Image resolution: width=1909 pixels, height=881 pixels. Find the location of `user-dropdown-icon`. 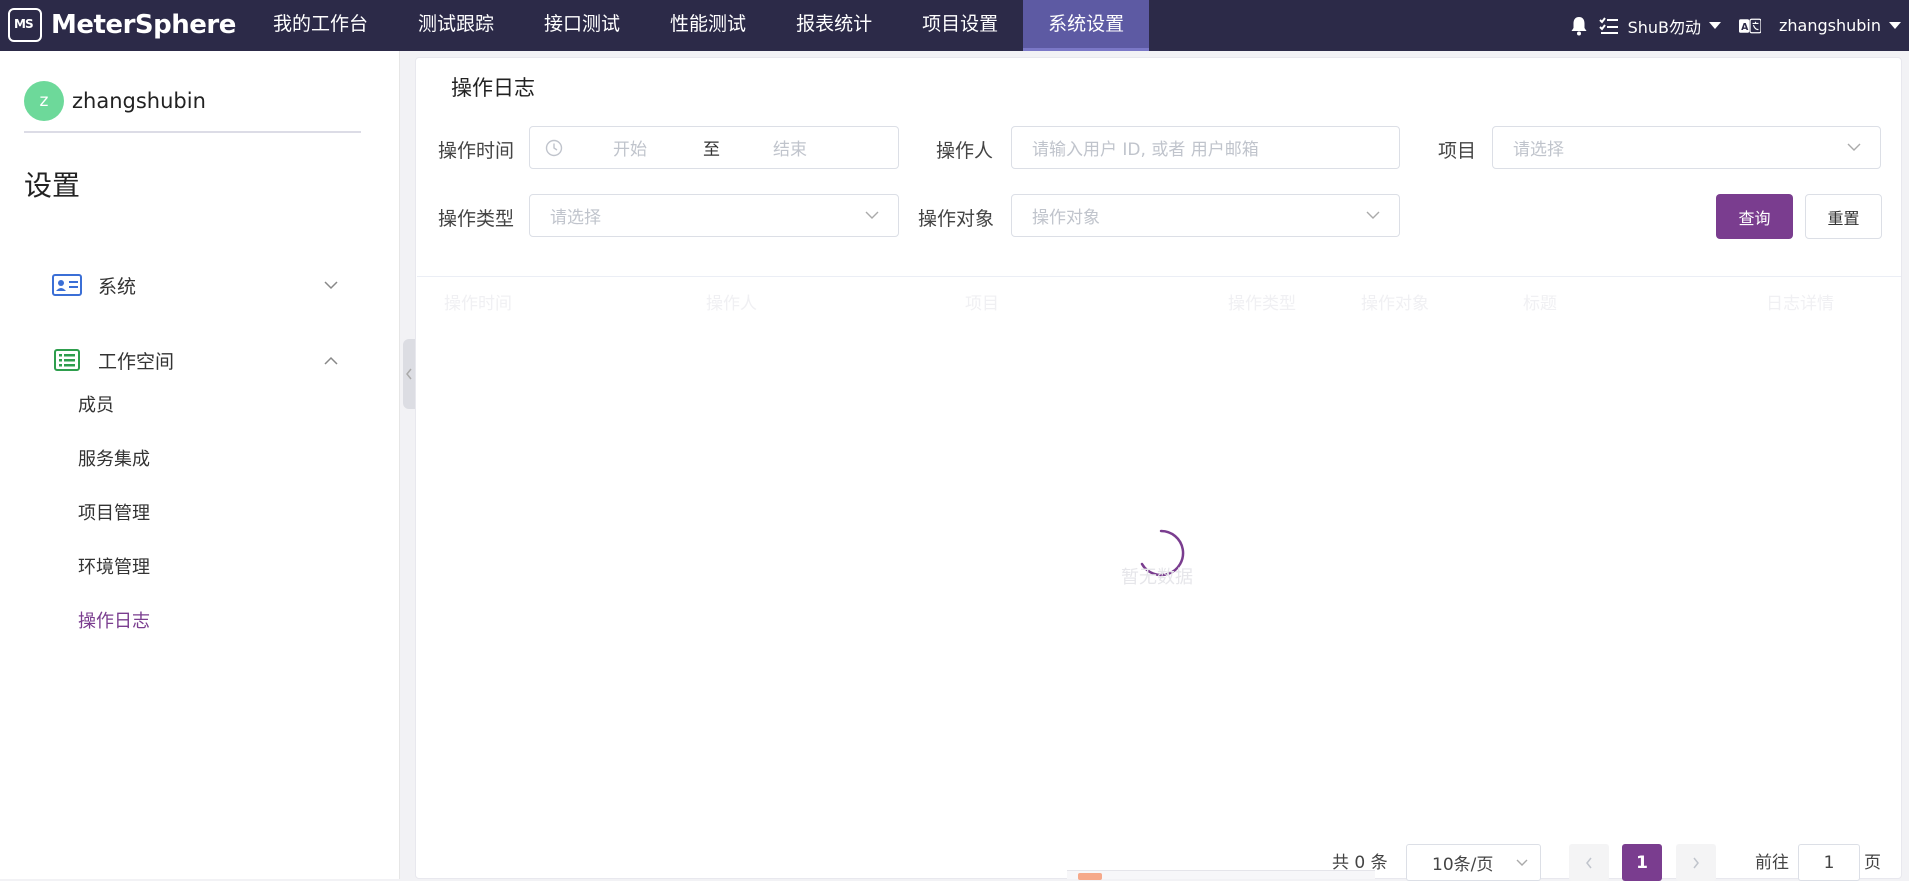

user-dropdown-icon is located at coordinates (1895, 25).